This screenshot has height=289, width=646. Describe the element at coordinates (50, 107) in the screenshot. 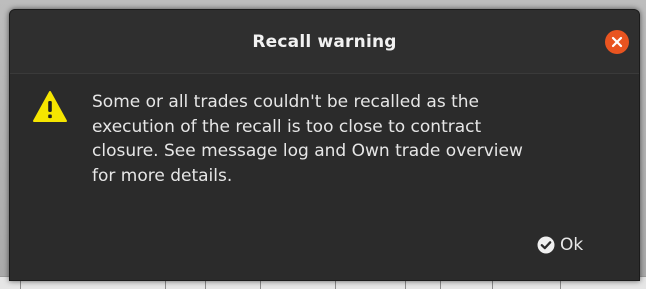

I see `warning-icon` at that location.